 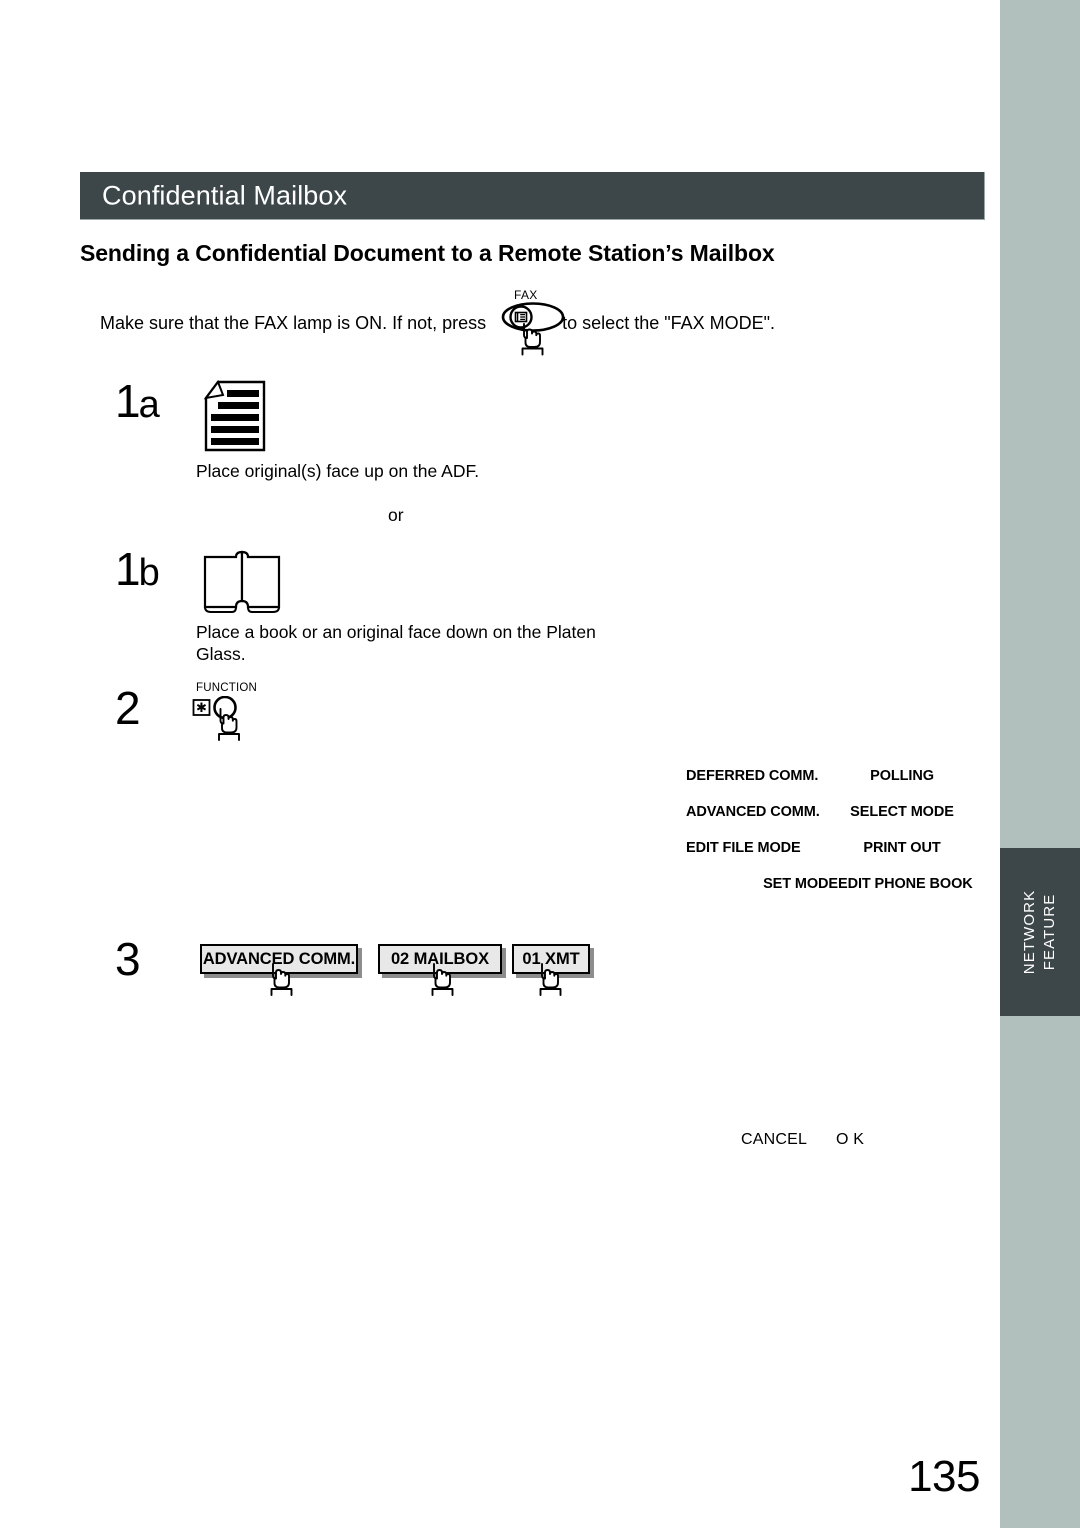 I want to click on menu-row: EDIT FILE MODE PRINT OUT, so click(x=826, y=848).